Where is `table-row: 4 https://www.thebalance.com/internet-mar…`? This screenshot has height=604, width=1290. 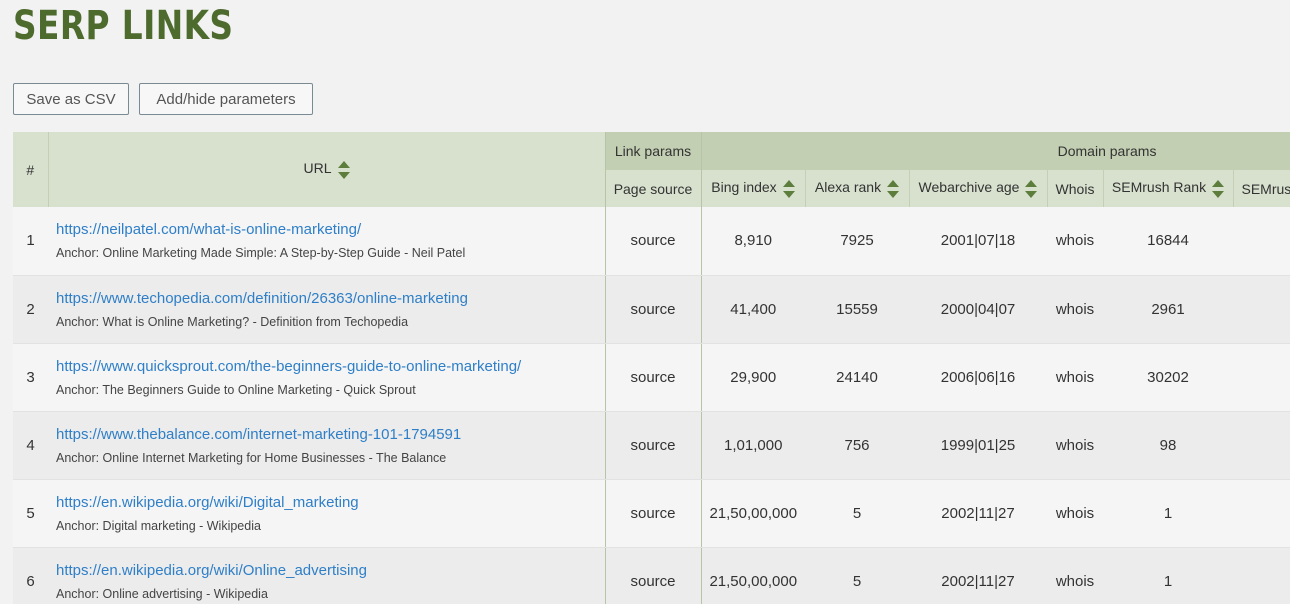 table-row: 4 https://www.thebalance.com/internet-mar… is located at coordinates (651, 445).